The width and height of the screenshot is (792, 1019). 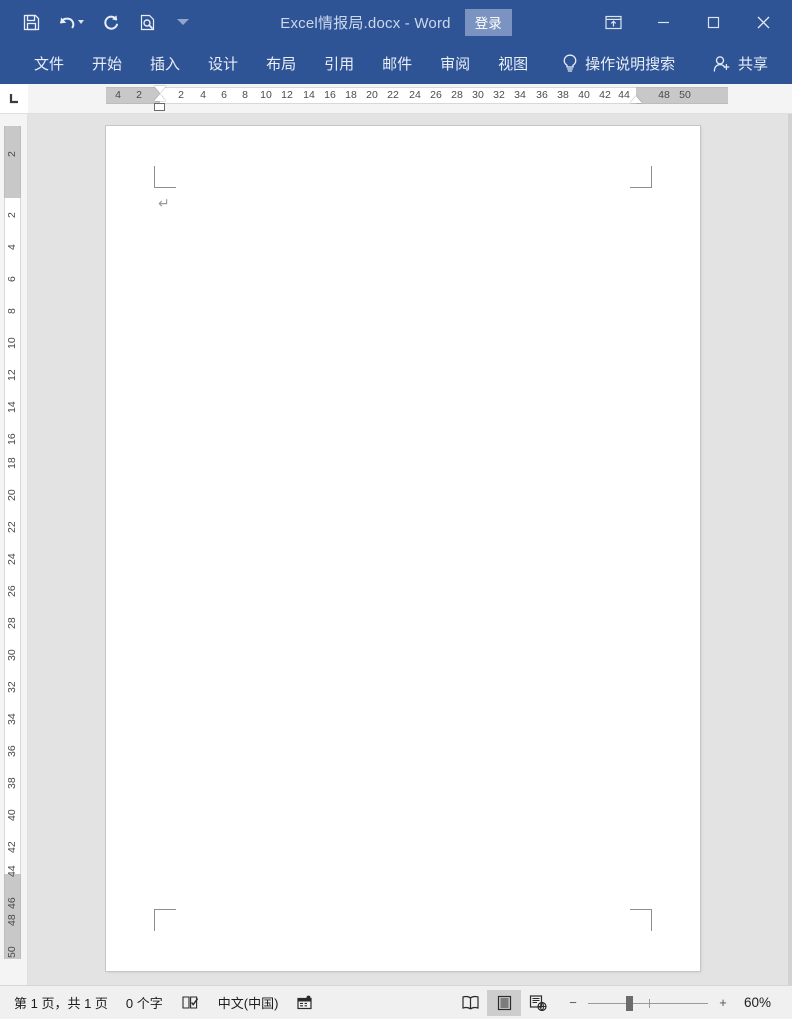 I want to click on word-count-status: 0 个字, so click(x=144, y=1003).